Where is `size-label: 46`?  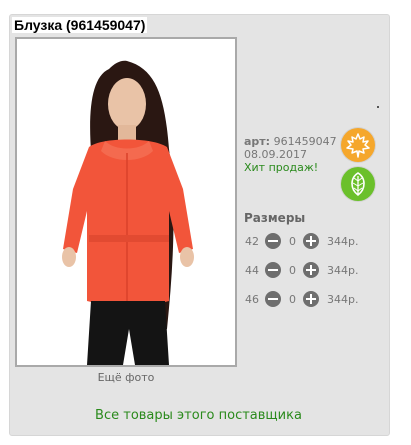
size-label: 46 is located at coordinates (252, 299).